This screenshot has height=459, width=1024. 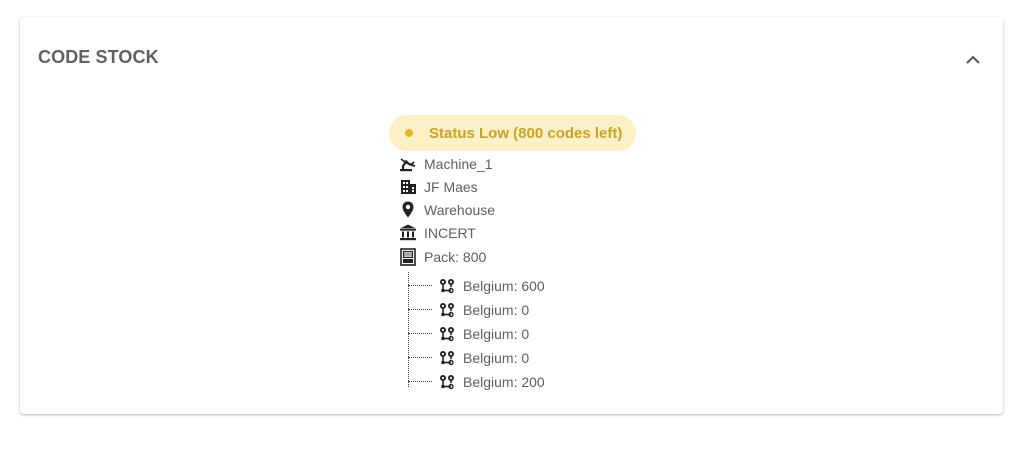 What do you see at coordinates (98, 57) in the screenshot?
I see `card-title: CODE STOCK` at bounding box center [98, 57].